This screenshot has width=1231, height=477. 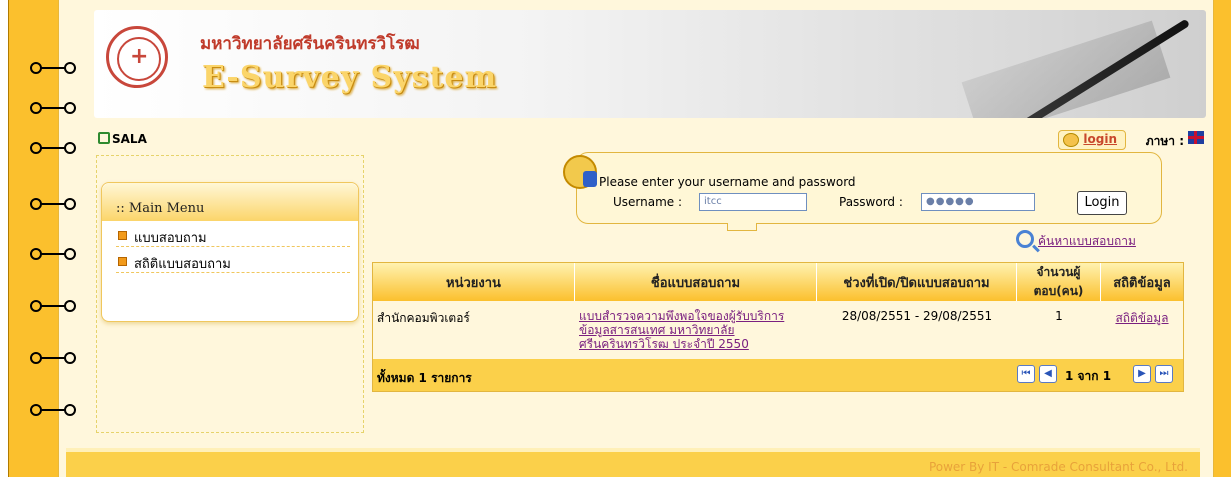 What do you see at coordinates (727, 182) in the screenshot?
I see `login-message: Please enter your username and password` at bounding box center [727, 182].